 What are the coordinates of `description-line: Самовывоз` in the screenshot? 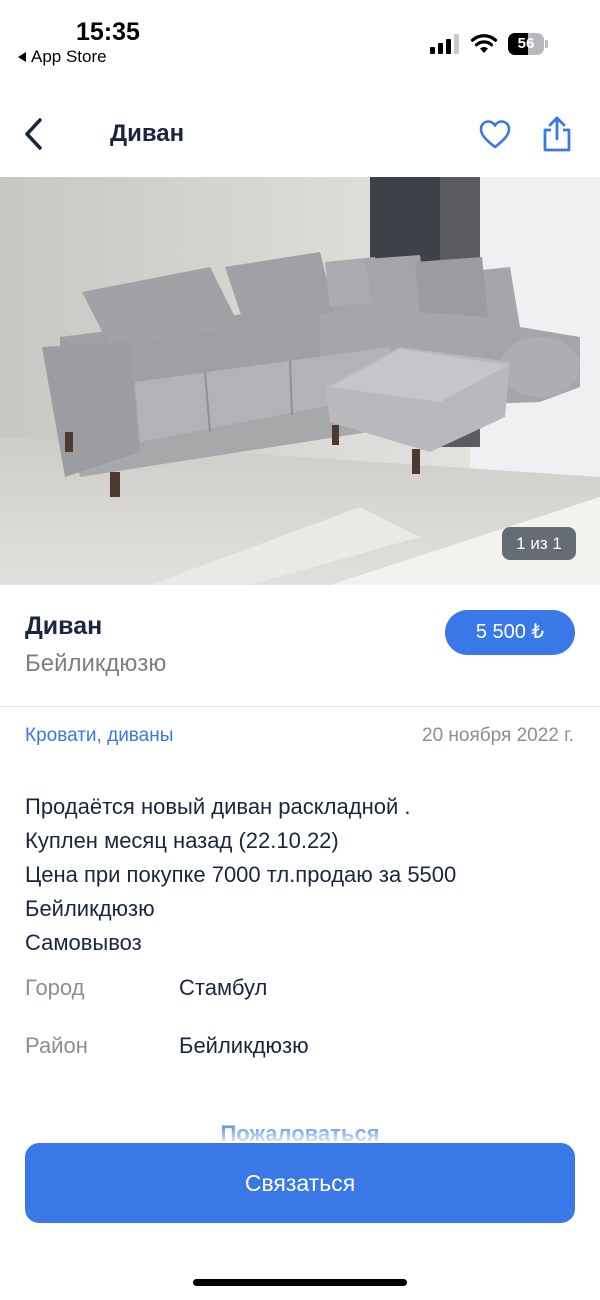 It's located at (83, 942).